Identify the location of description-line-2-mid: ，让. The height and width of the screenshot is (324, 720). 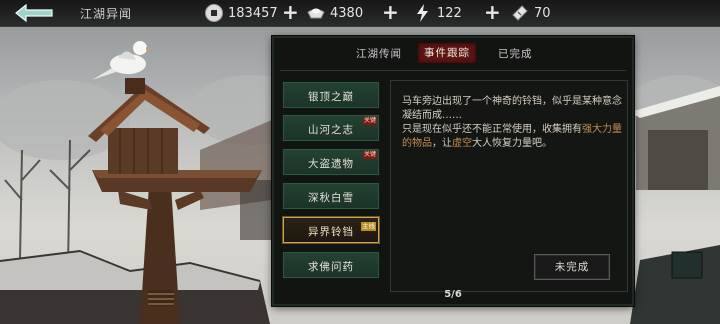
(442, 143).